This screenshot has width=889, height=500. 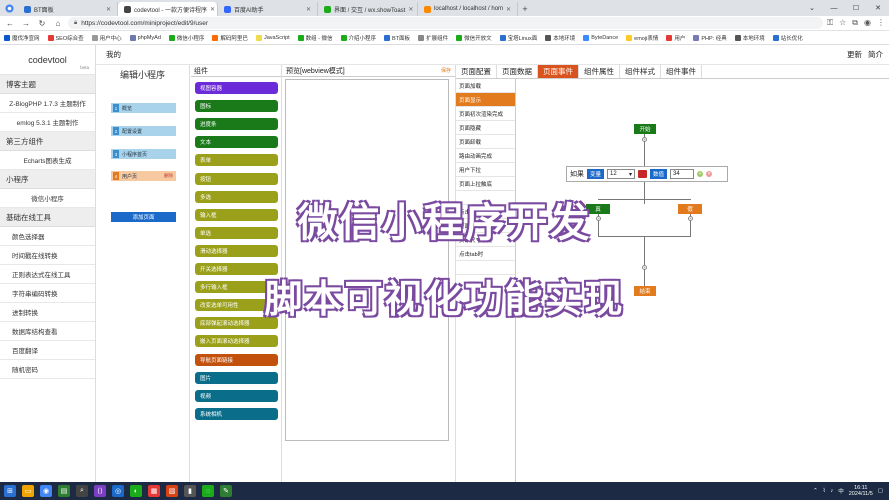 I want to click on delete-page-button: 删除, so click(x=168, y=176).